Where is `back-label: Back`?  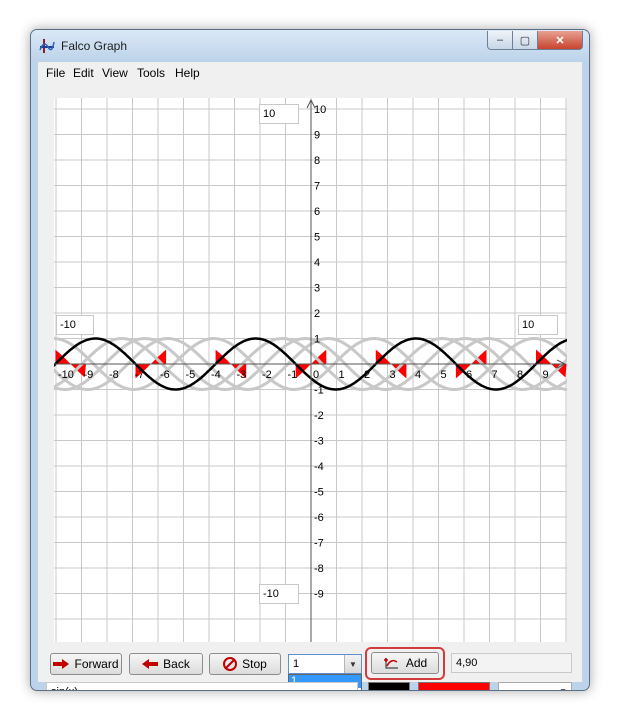 back-label: Back is located at coordinates (176, 664).